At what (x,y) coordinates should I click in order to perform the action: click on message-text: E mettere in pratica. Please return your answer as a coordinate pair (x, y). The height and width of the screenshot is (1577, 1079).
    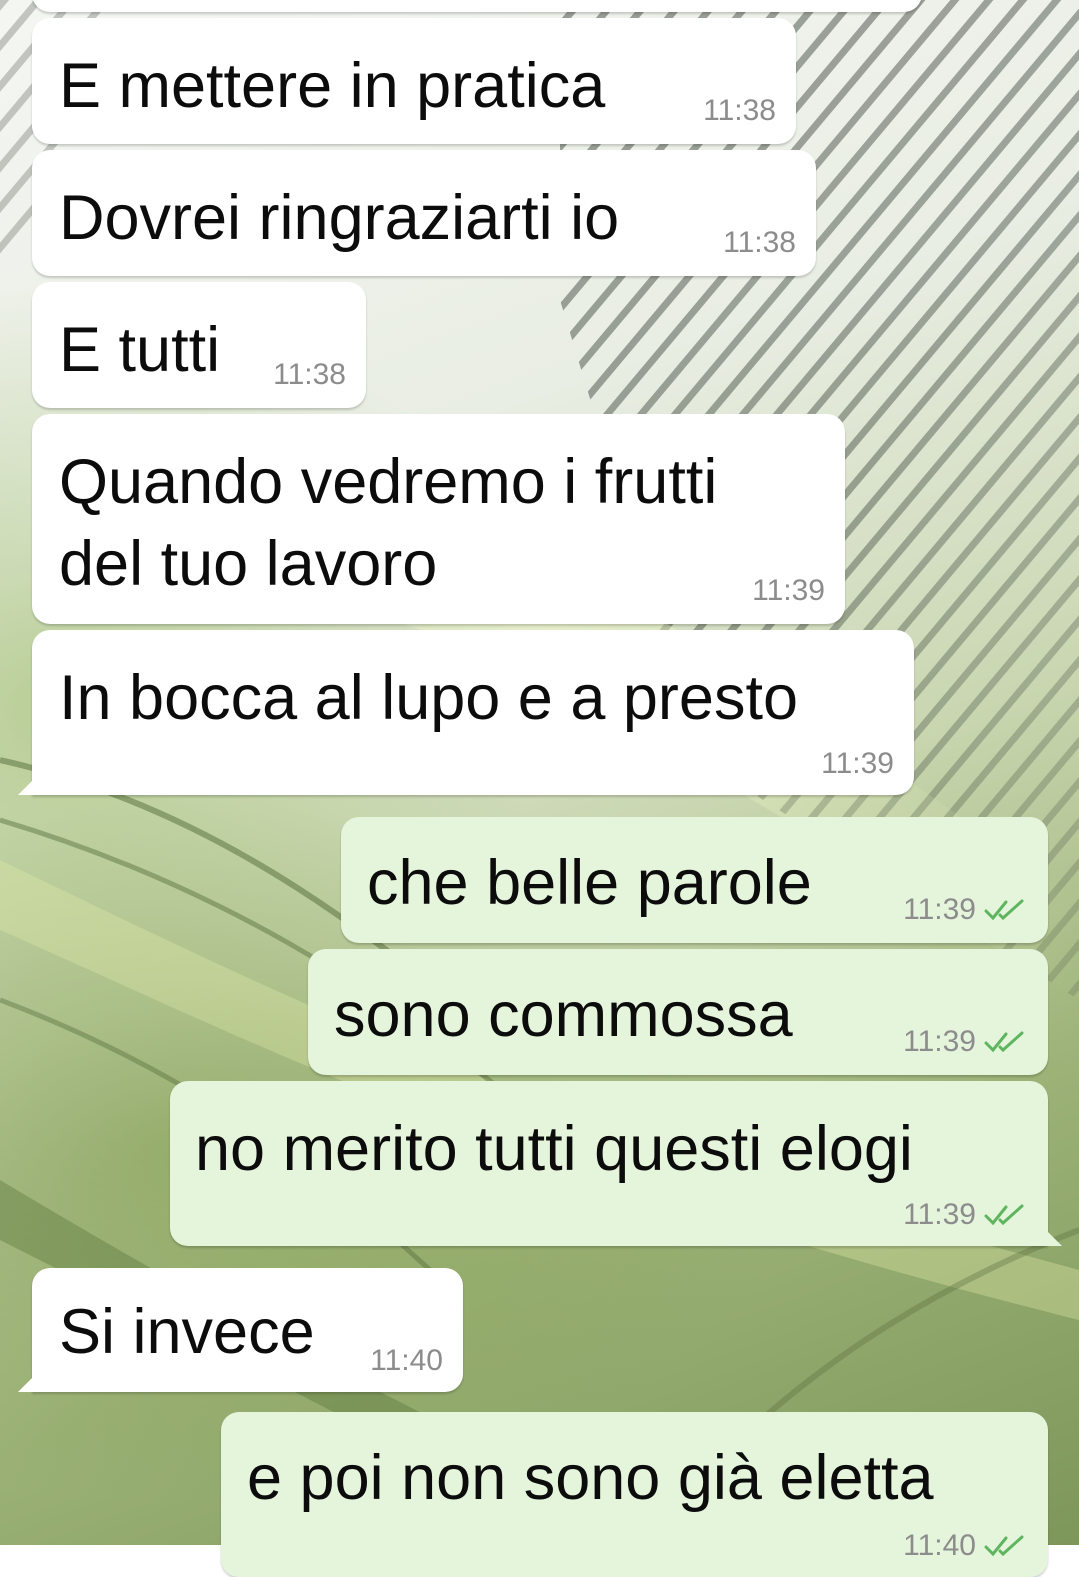
    Looking at the image, I should click on (332, 86).